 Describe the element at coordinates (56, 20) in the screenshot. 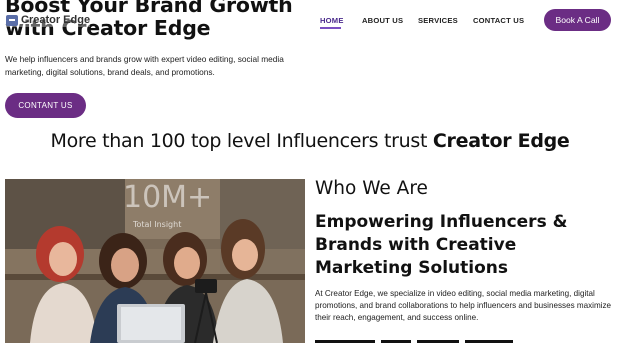

I see `logo-text: Creator Edge` at that location.